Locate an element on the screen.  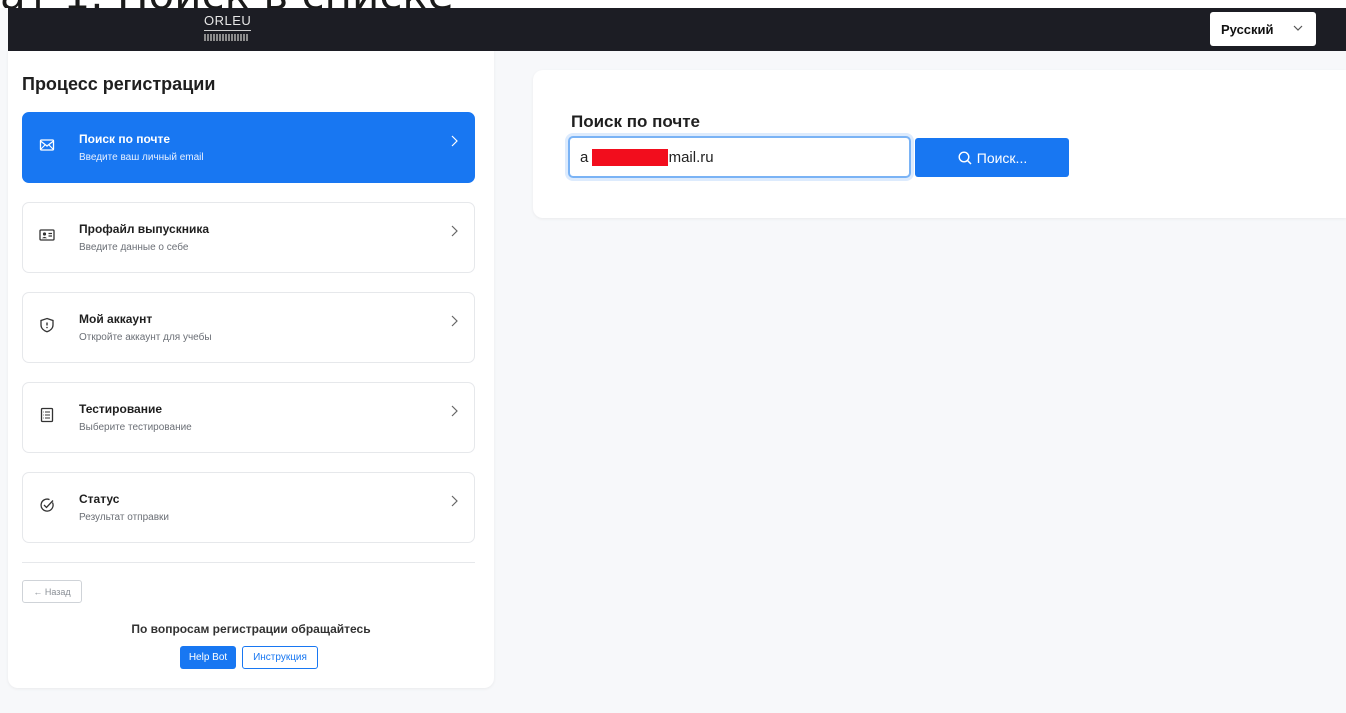
id-card-icon is located at coordinates (47, 235).